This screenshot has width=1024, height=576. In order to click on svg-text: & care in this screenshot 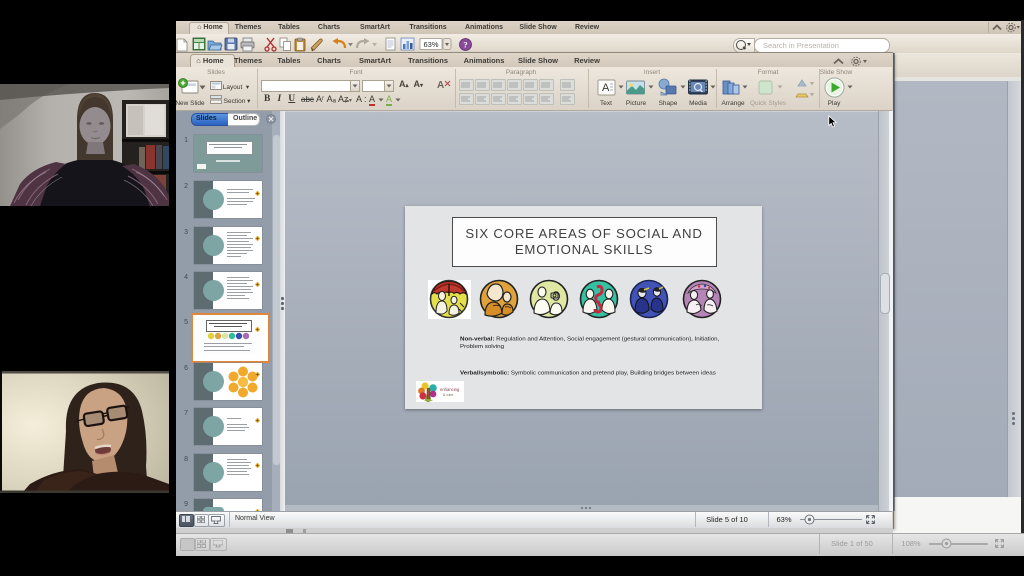, I will do `click(448, 395)`.